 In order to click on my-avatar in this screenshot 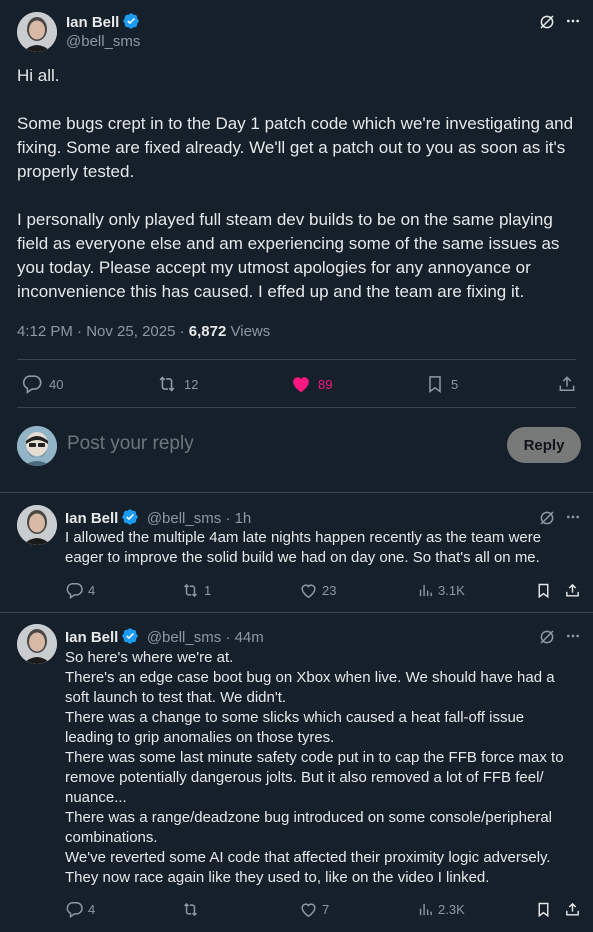, I will do `click(37, 446)`.